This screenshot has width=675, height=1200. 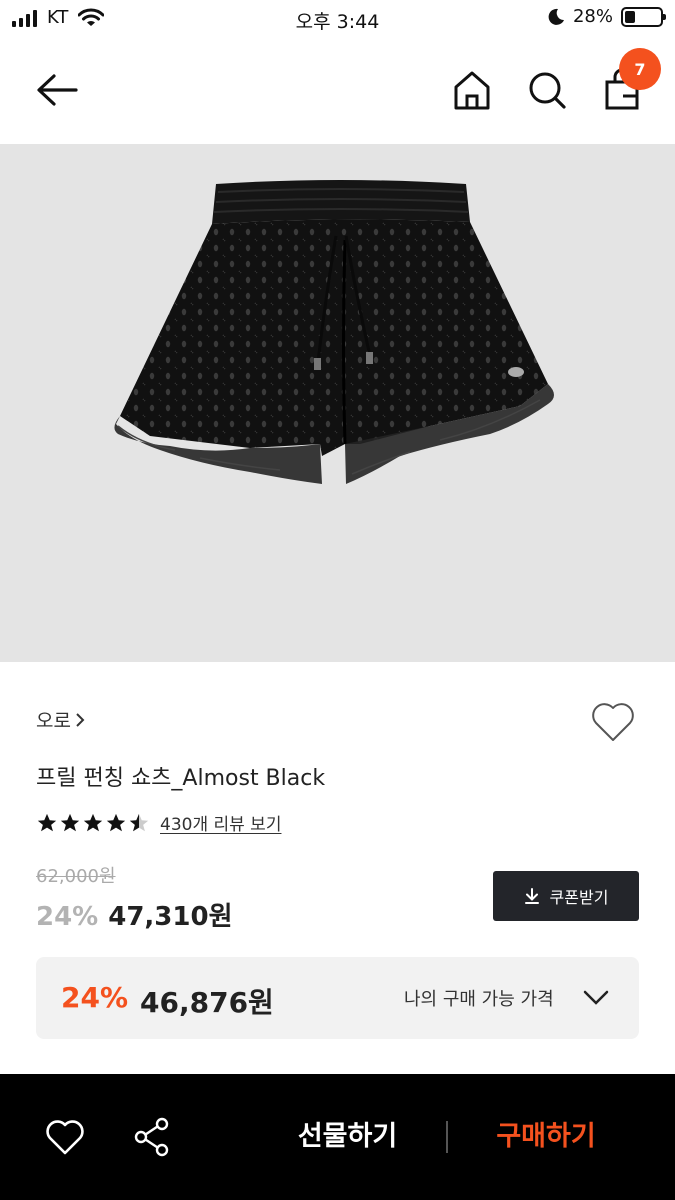 I want to click on chevron-down-icon, so click(x=596, y=997).